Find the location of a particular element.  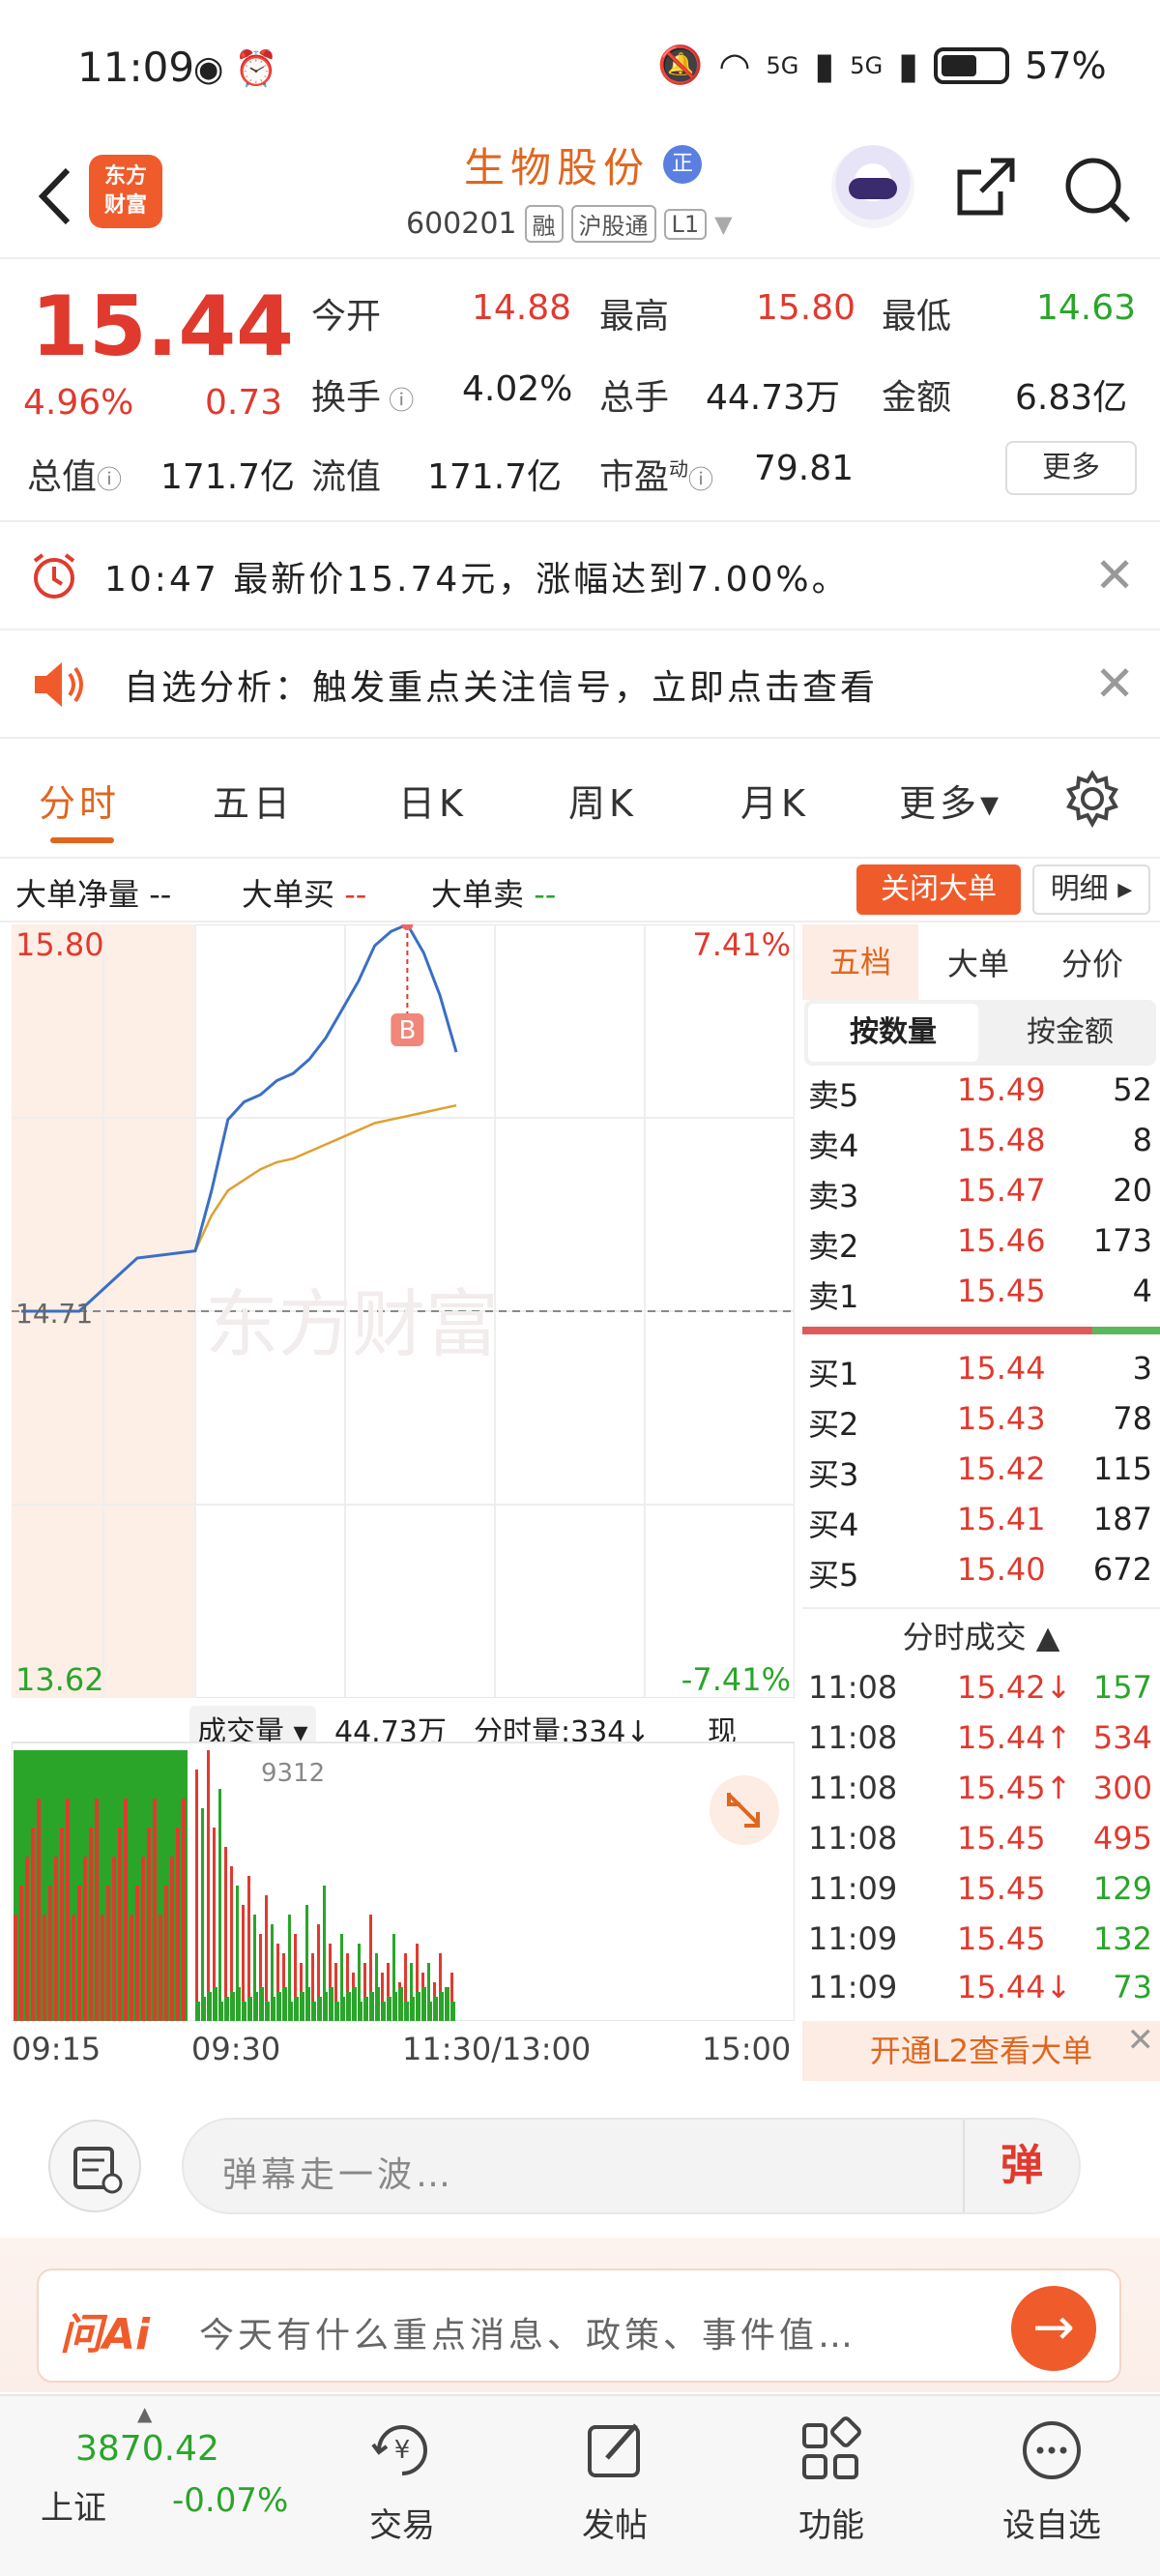

open-label: 今开 is located at coordinates (347, 317).